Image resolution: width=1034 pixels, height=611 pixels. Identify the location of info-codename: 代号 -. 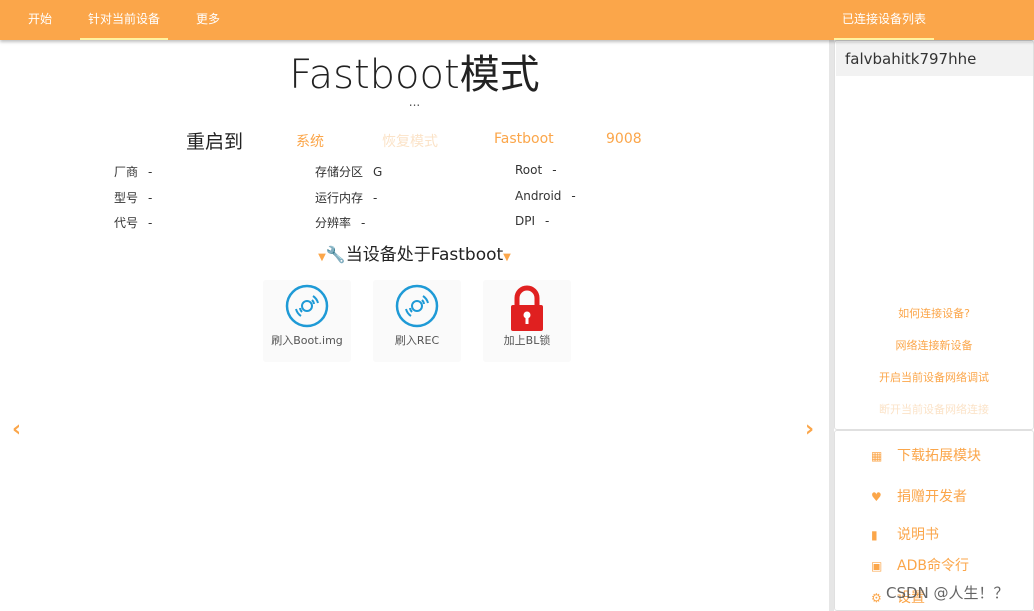
(133, 222).